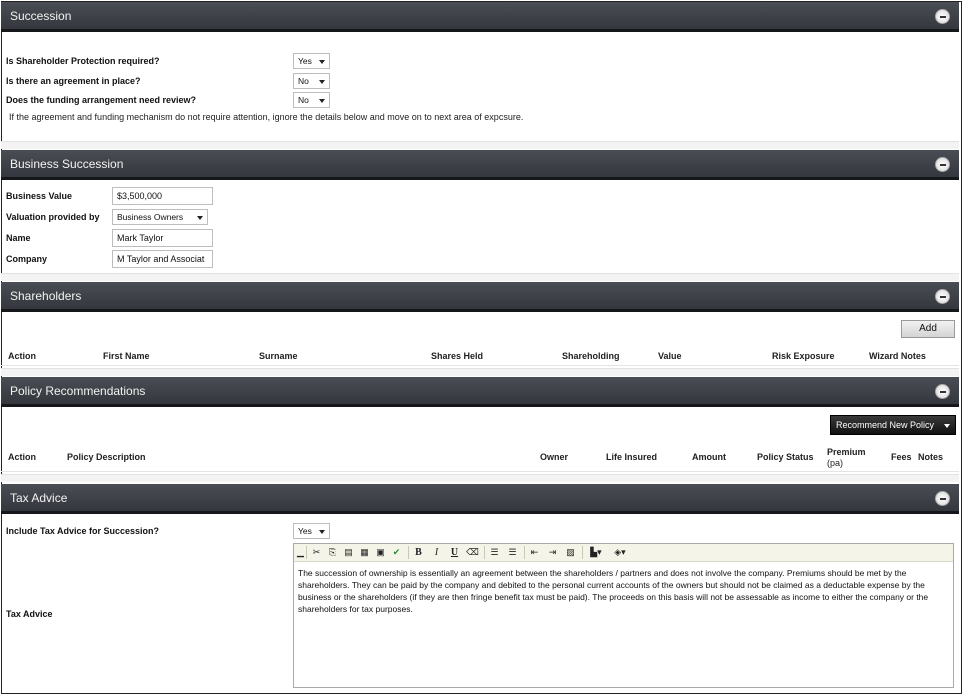  Describe the element at coordinates (785, 457) in the screenshot. I see `column-header-policy-status: Policy Status` at that location.